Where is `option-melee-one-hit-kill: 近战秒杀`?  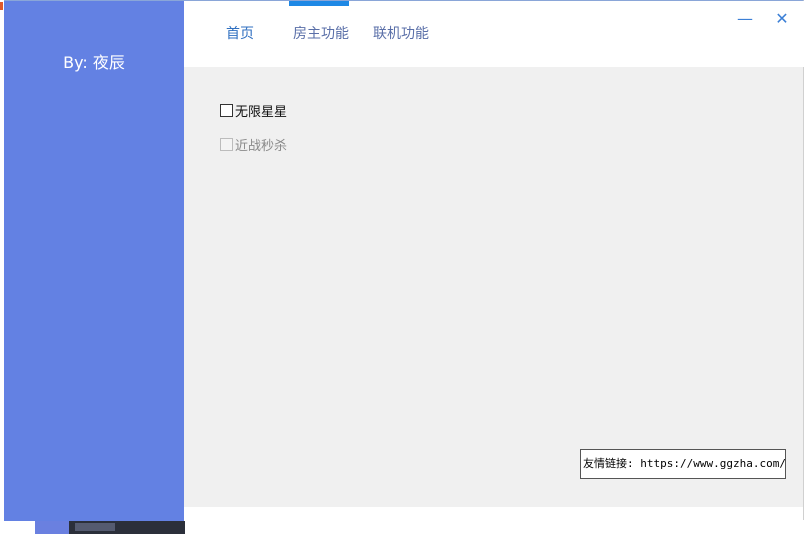 option-melee-one-hit-kill: 近战秒杀 is located at coordinates (253, 144).